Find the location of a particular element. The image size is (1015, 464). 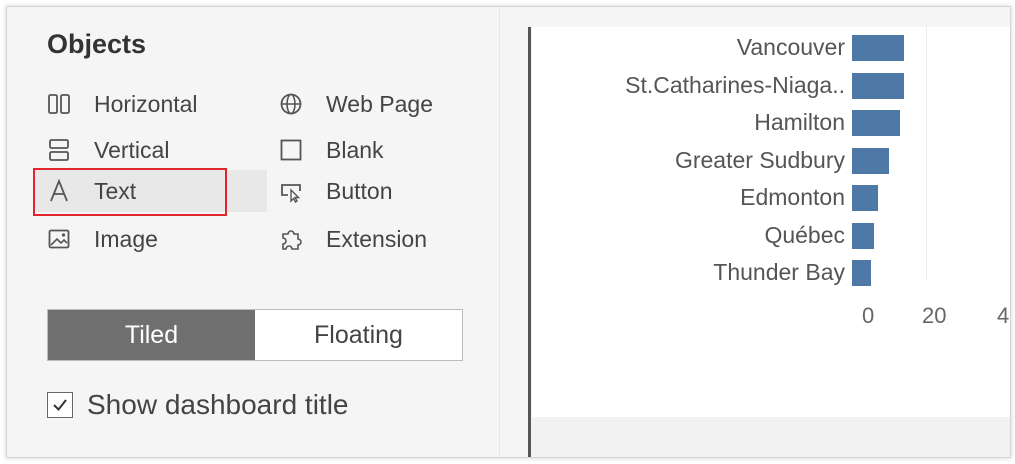

canvas-divider is located at coordinates (529, 242).